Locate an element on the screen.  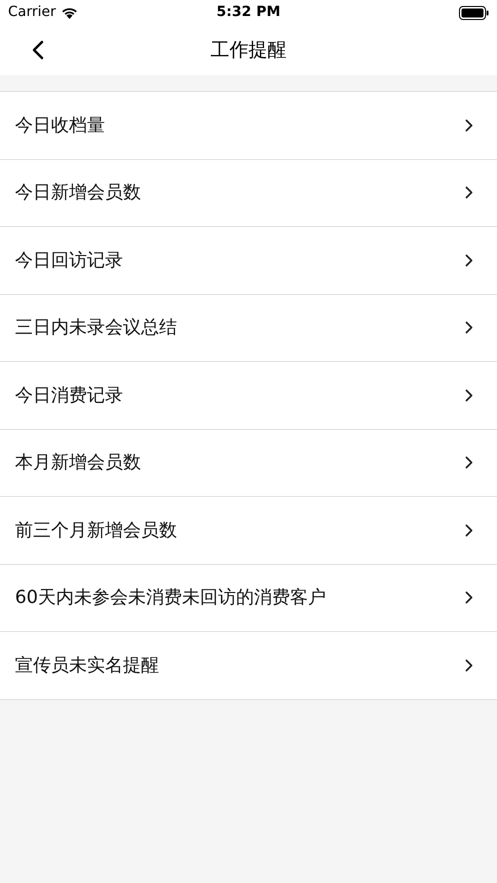
item-label: 本月新增会员数 is located at coordinates (78, 463).